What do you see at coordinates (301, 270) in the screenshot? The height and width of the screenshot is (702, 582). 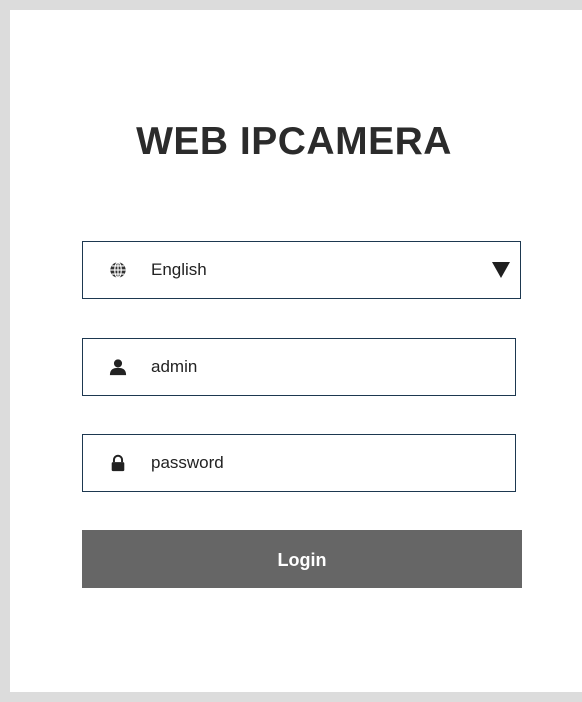 I see `language-select: English` at bounding box center [301, 270].